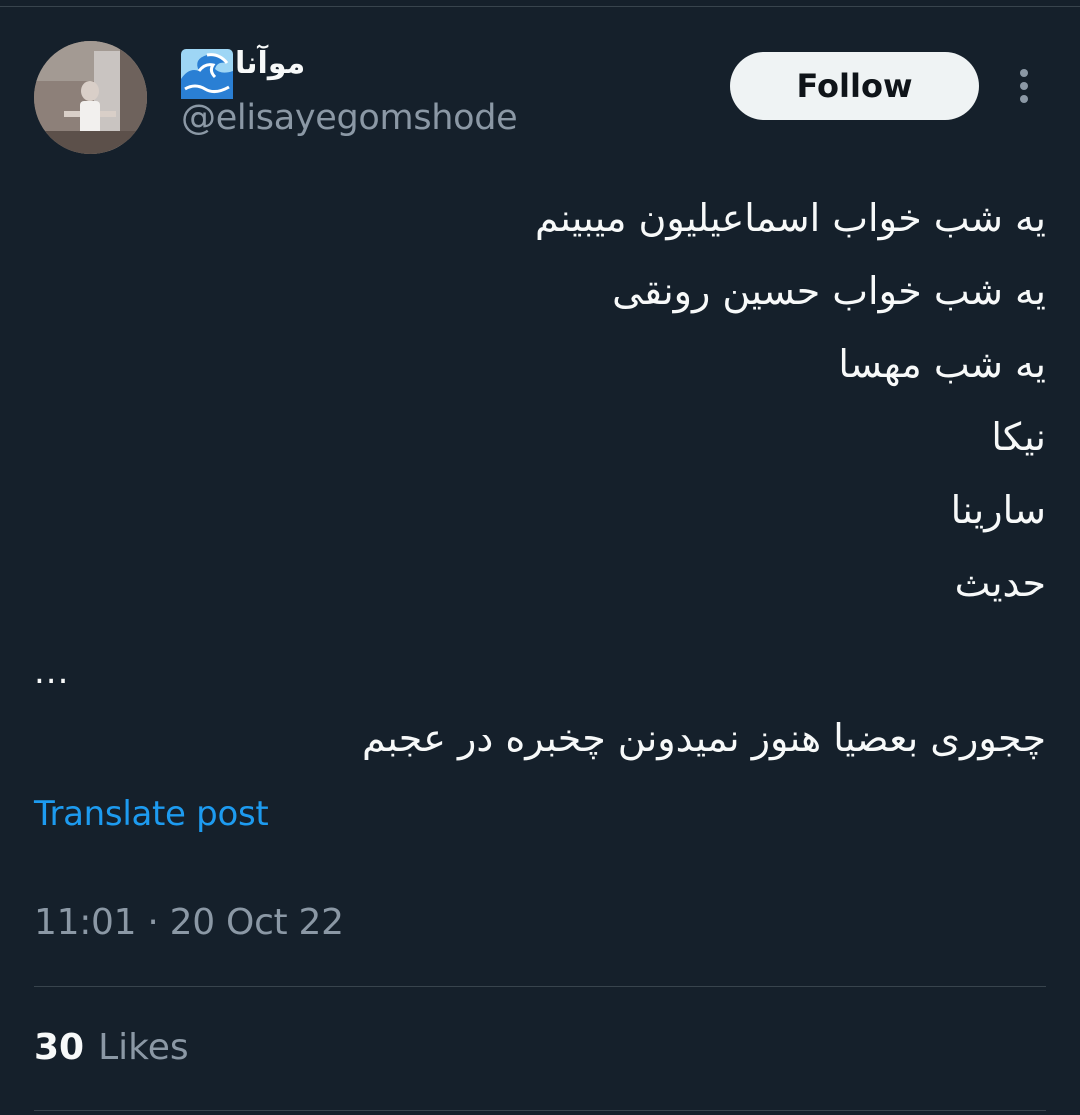 This screenshot has height=1115, width=1080. I want to click on avatar, so click(90, 97).